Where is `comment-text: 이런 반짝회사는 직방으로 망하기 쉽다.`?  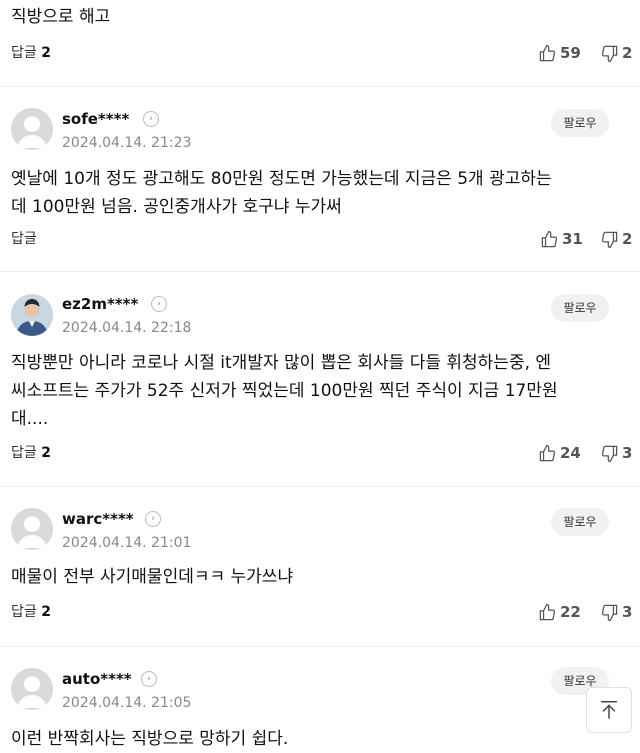
comment-text: 이런 반짝회사는 직방으로 망하기 쉽다. is located at coordinates (311, 739).